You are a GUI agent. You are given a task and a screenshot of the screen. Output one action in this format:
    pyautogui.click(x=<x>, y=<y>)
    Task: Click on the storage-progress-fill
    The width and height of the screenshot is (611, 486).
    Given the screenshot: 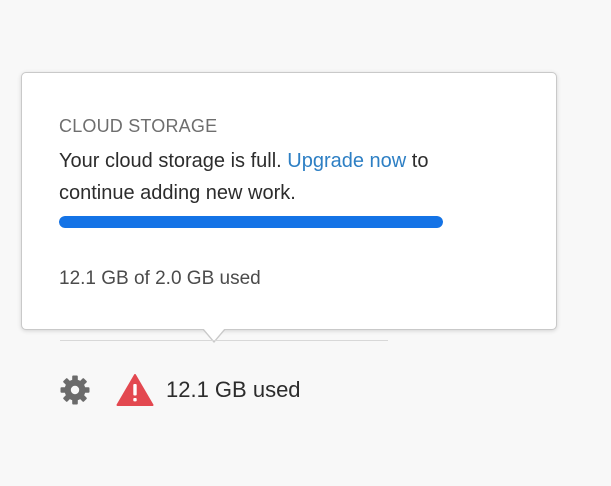 What is the action you would take?
    pyautogui.click(x=251, y=222)
    